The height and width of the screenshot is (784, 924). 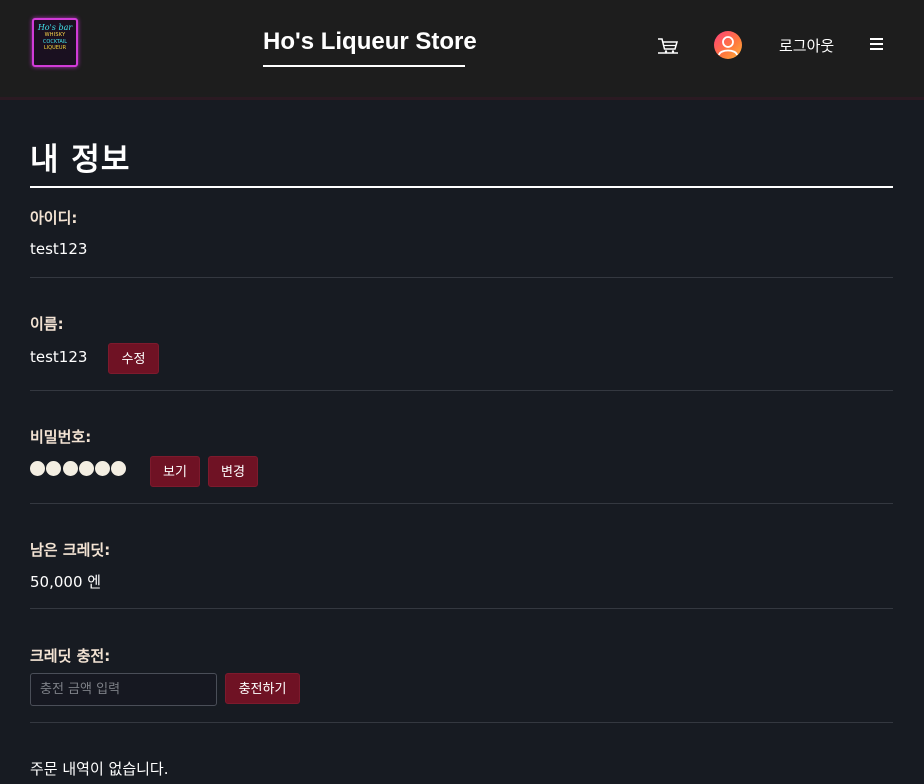 What do you see at coordinates (99, 769) in the screenshot?
I see `orders-empty-message: 주문 내역이 없습니다.` at bounding box center [99, 769].